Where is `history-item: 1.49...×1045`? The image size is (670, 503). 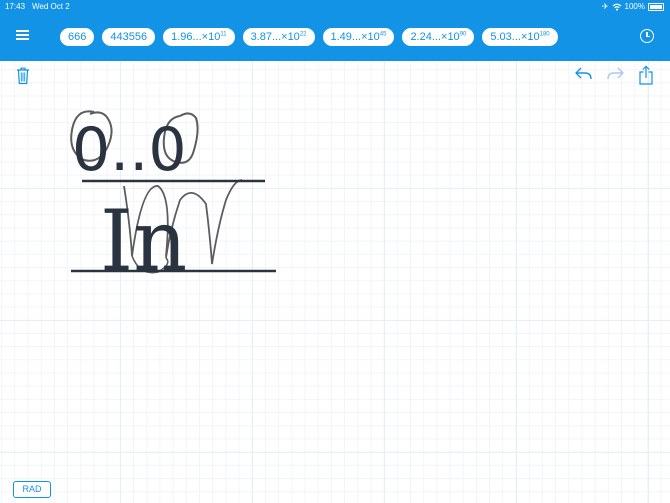 history-item: 1.49...×1045 is located at coordinates (358, 37).